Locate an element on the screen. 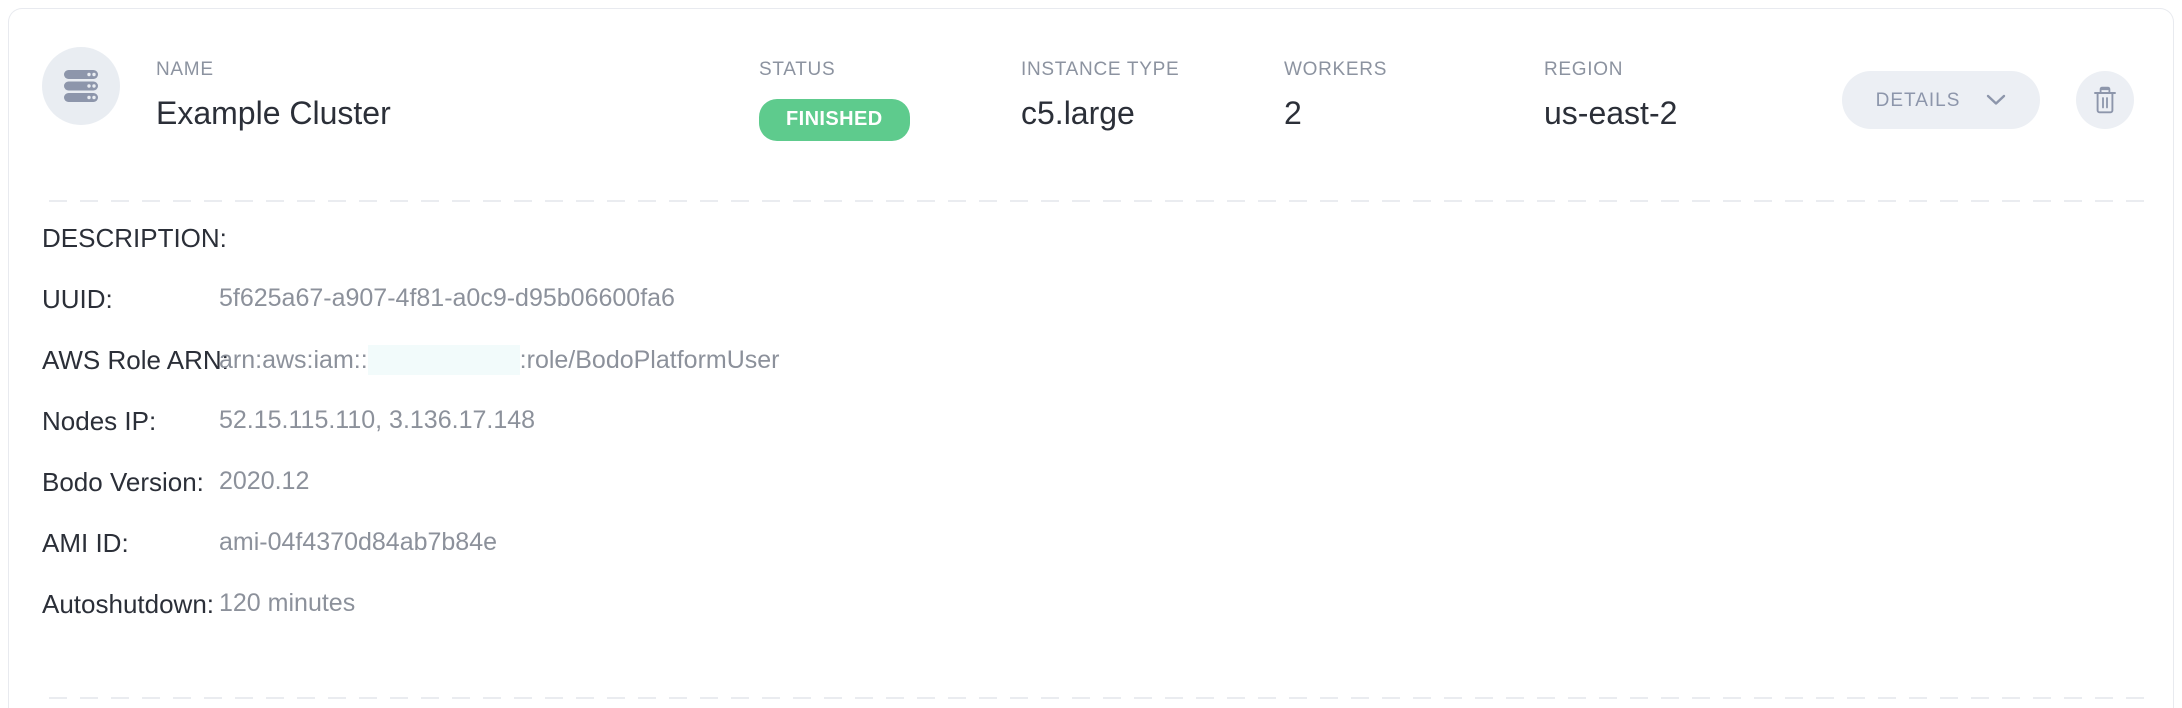 Image resolution: width=2182 pixels, height=708 pixels. detail-key: Nodes IP: is located at coordinates (99, 421).